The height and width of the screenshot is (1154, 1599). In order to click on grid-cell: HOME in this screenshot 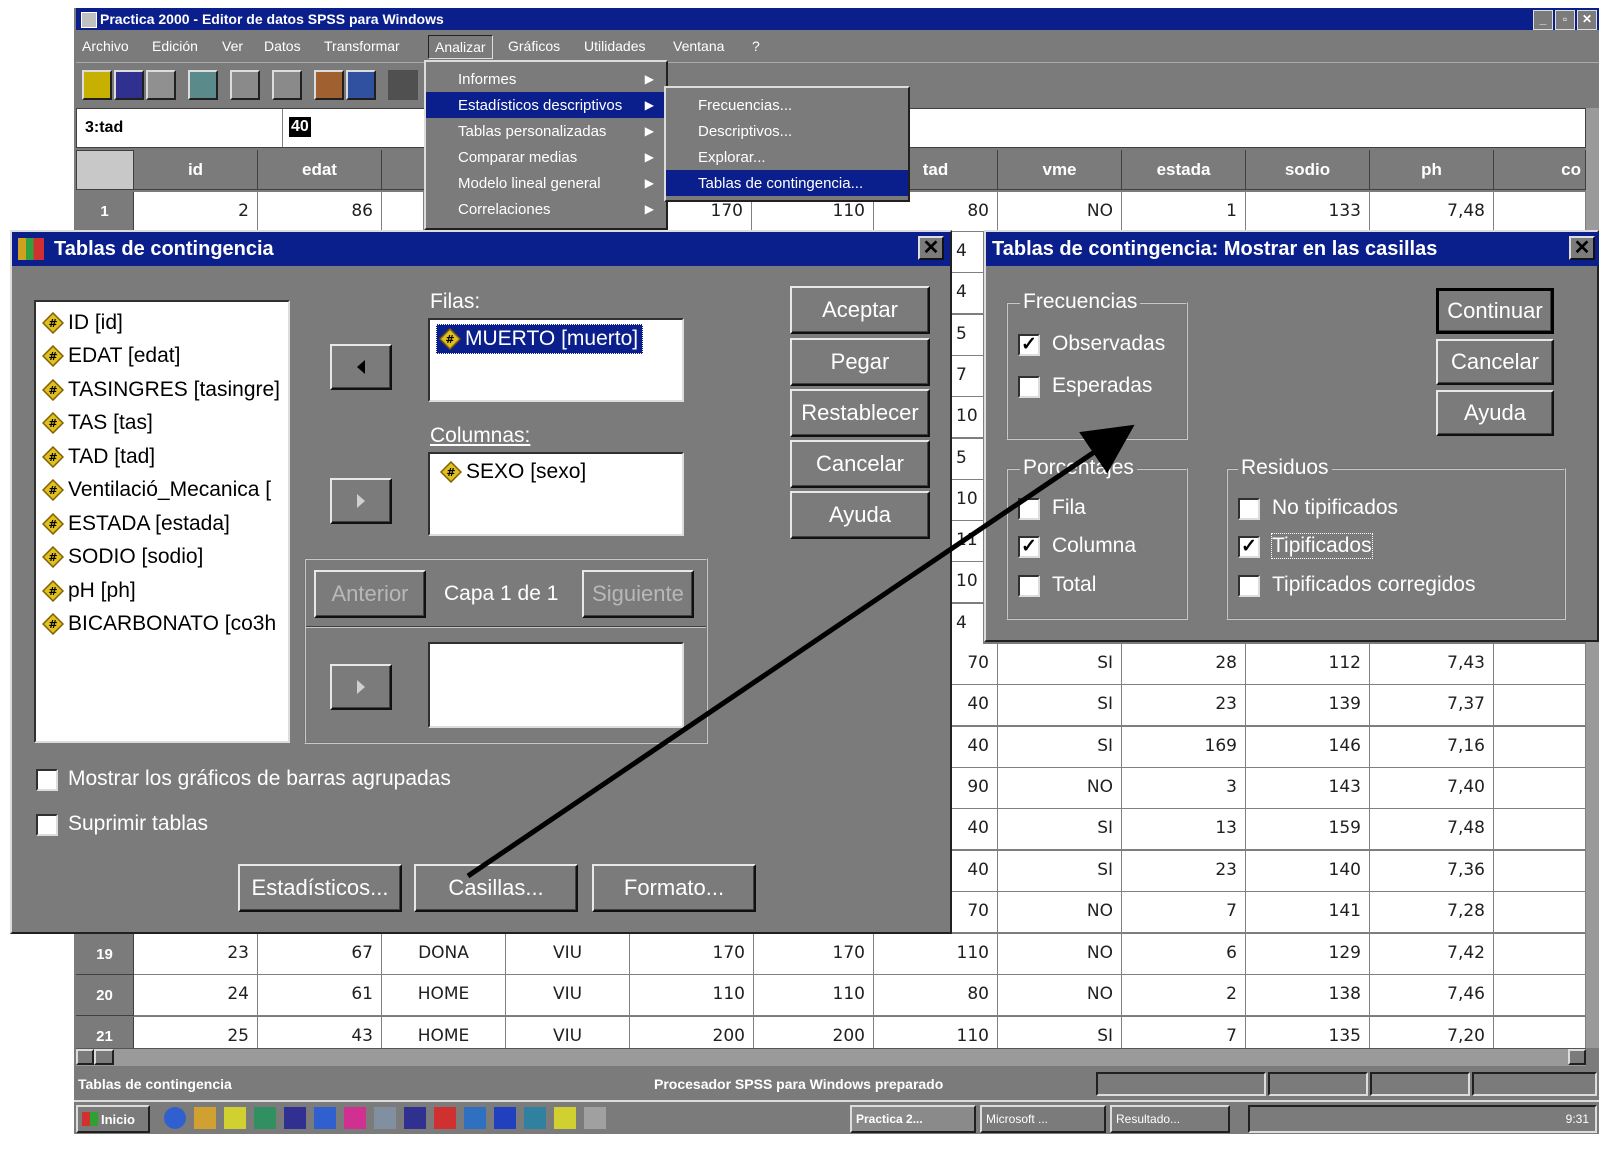, I will do `click(444, 996)`.